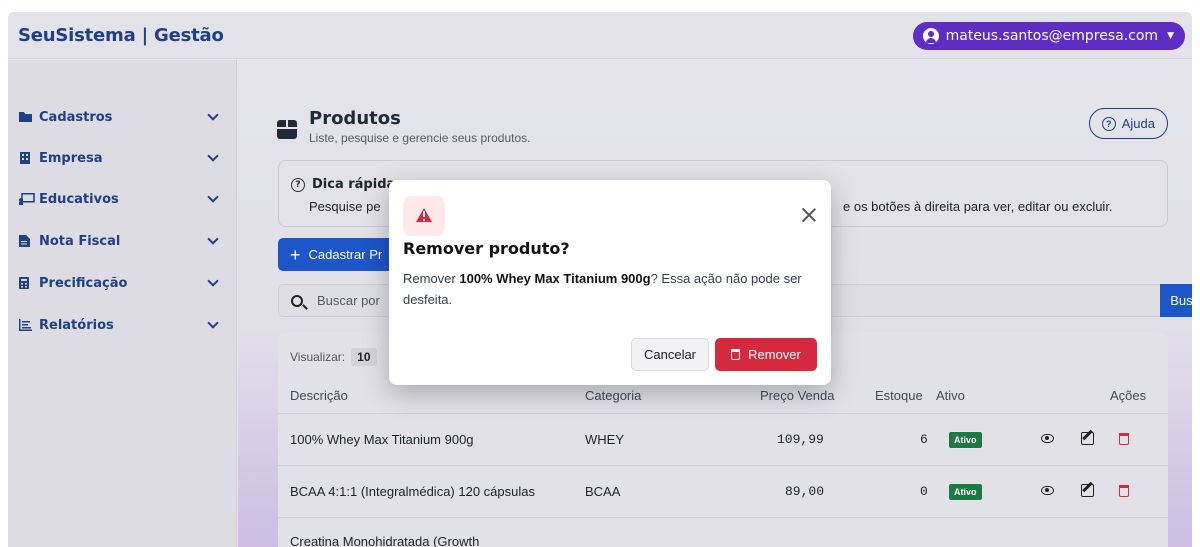 The image size is (1200, 547). Describe the element at coordinates (424, 216) in the screenshot. I see `warning-icon` at that location.